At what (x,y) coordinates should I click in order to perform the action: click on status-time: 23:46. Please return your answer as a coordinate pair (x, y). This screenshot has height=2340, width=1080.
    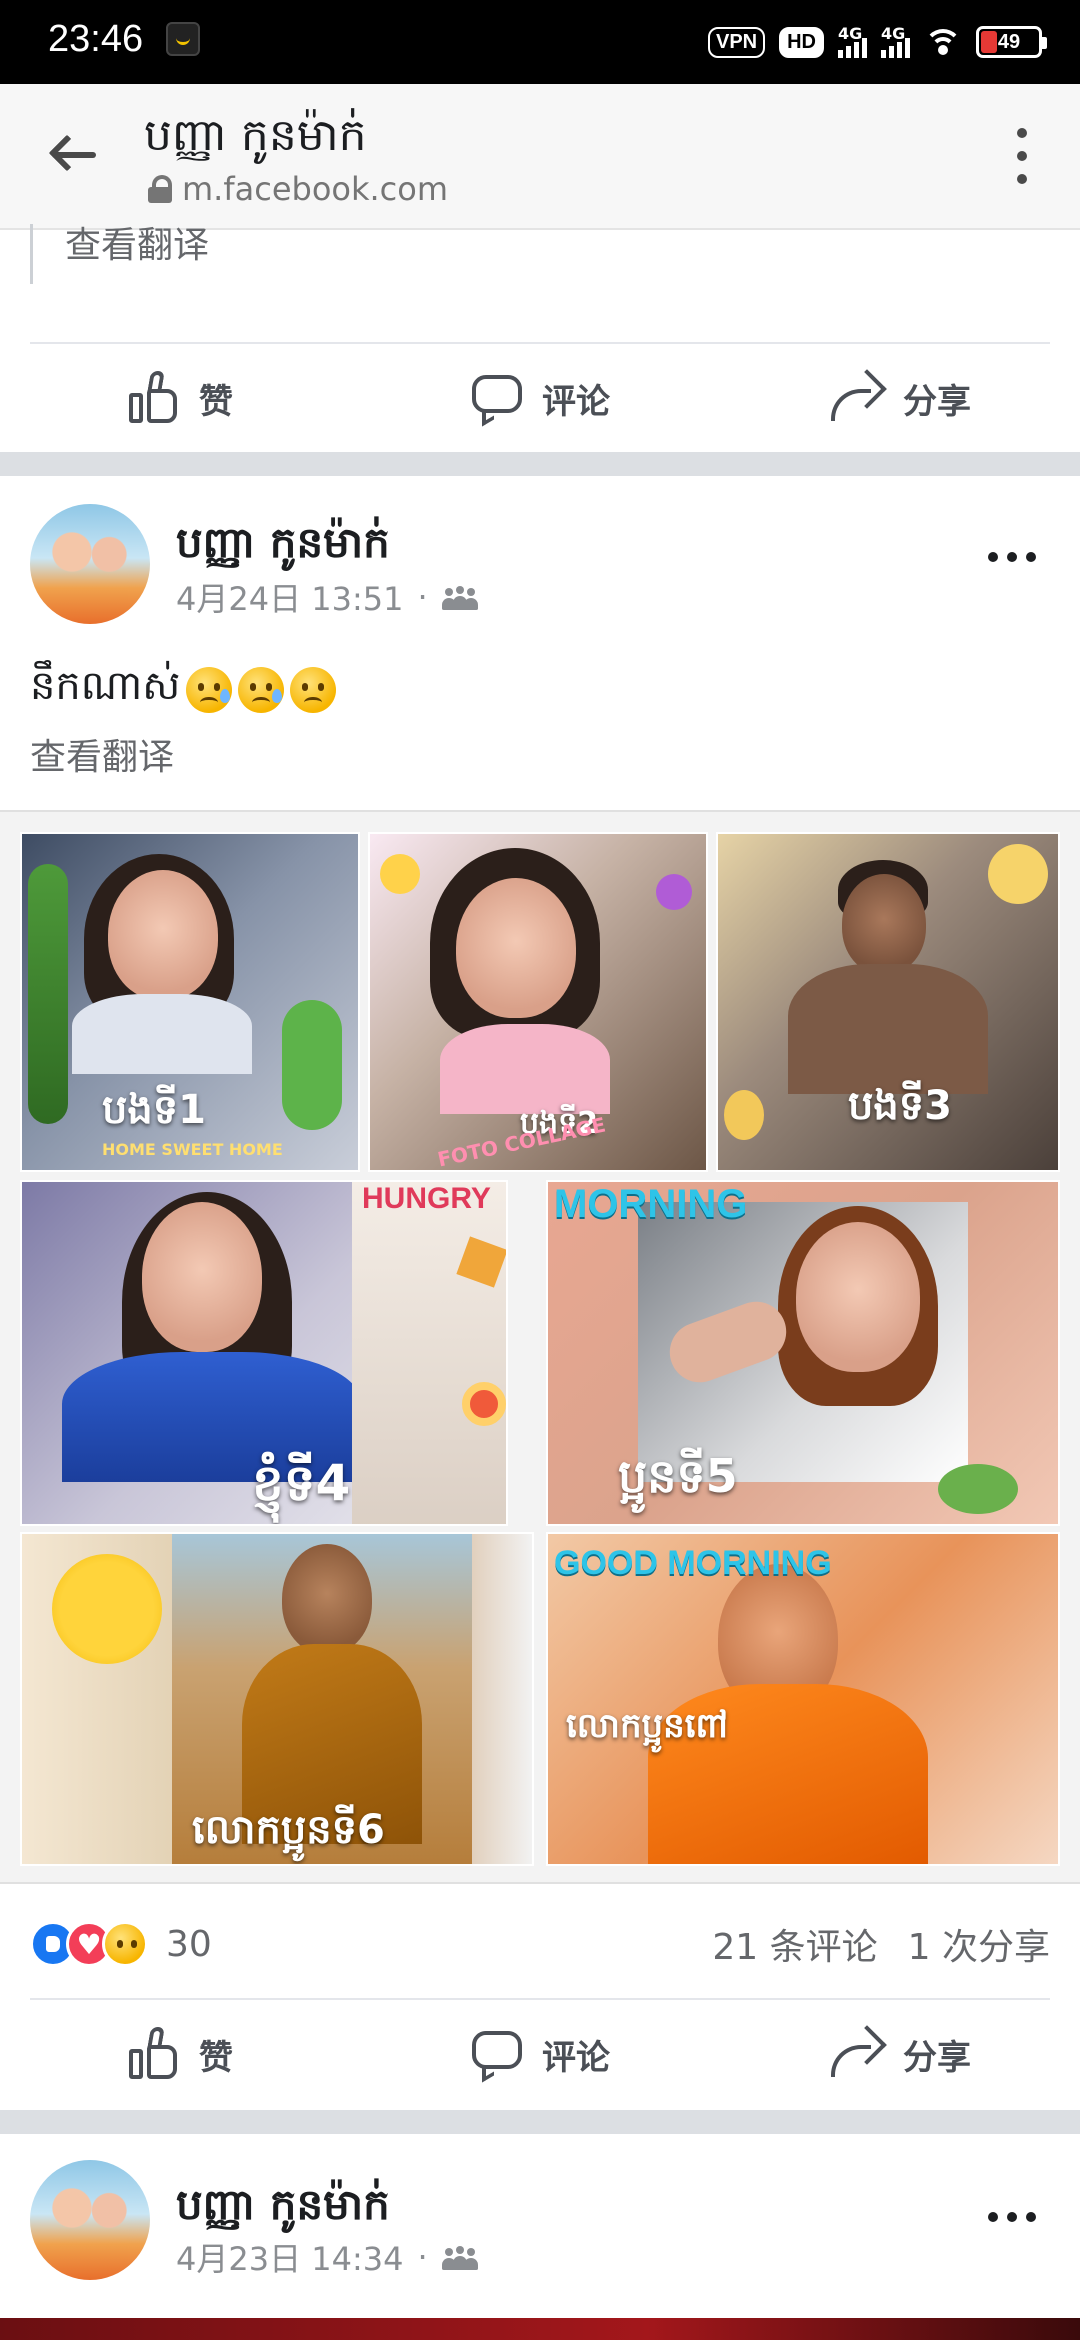
    Looking at the image, I should click on (96, 39).